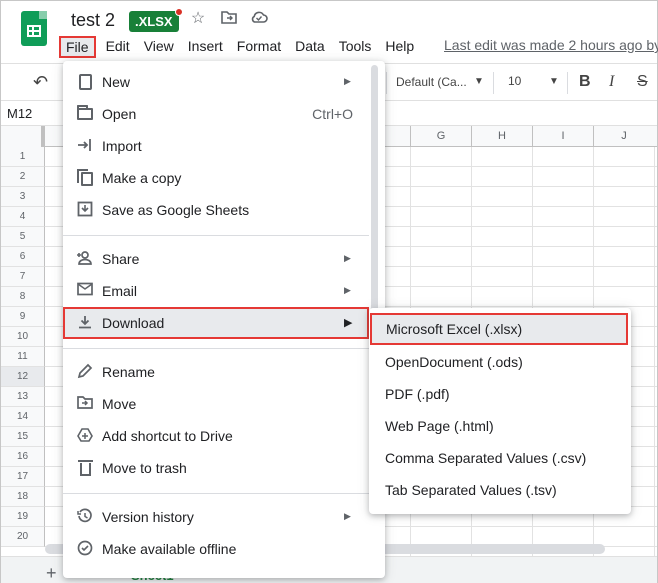 This screenshot has height=583, width=658. I want to click on move-folder-icon, so click(229, 19).